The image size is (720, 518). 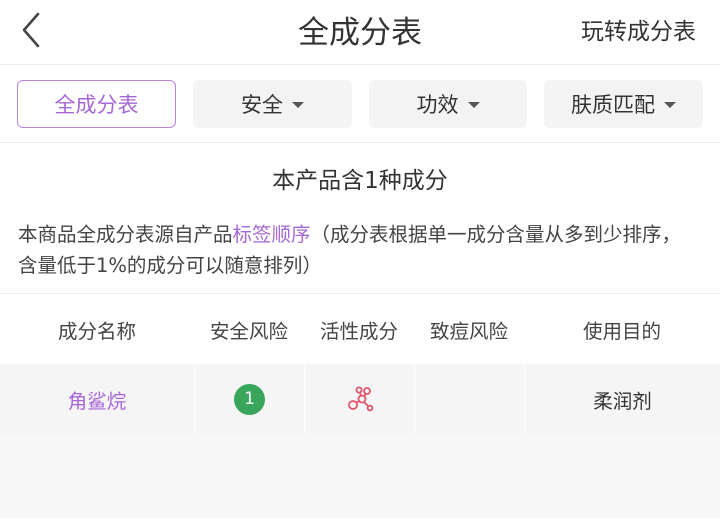 What do you see at coordinates (638, 29) in the screenshot?
I see `guide-link: 玩转成分表` at bounding box center [638, 29].